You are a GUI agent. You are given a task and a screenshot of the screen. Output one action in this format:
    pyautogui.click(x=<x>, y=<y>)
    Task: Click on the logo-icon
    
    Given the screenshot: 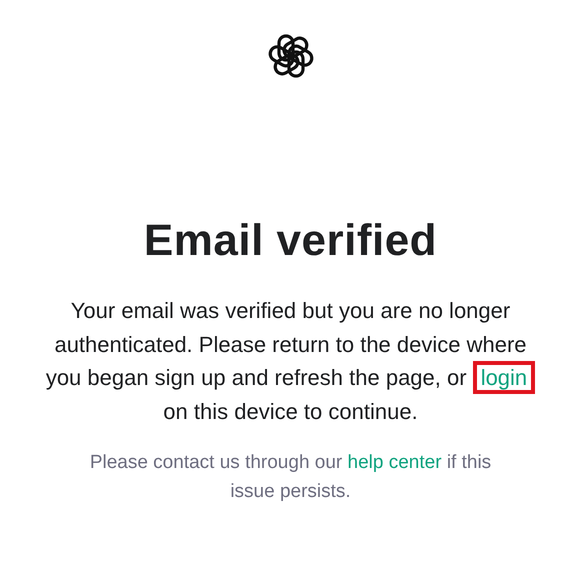 What is the action you would take?
    pyautogui.click(x=290, y=56)
    